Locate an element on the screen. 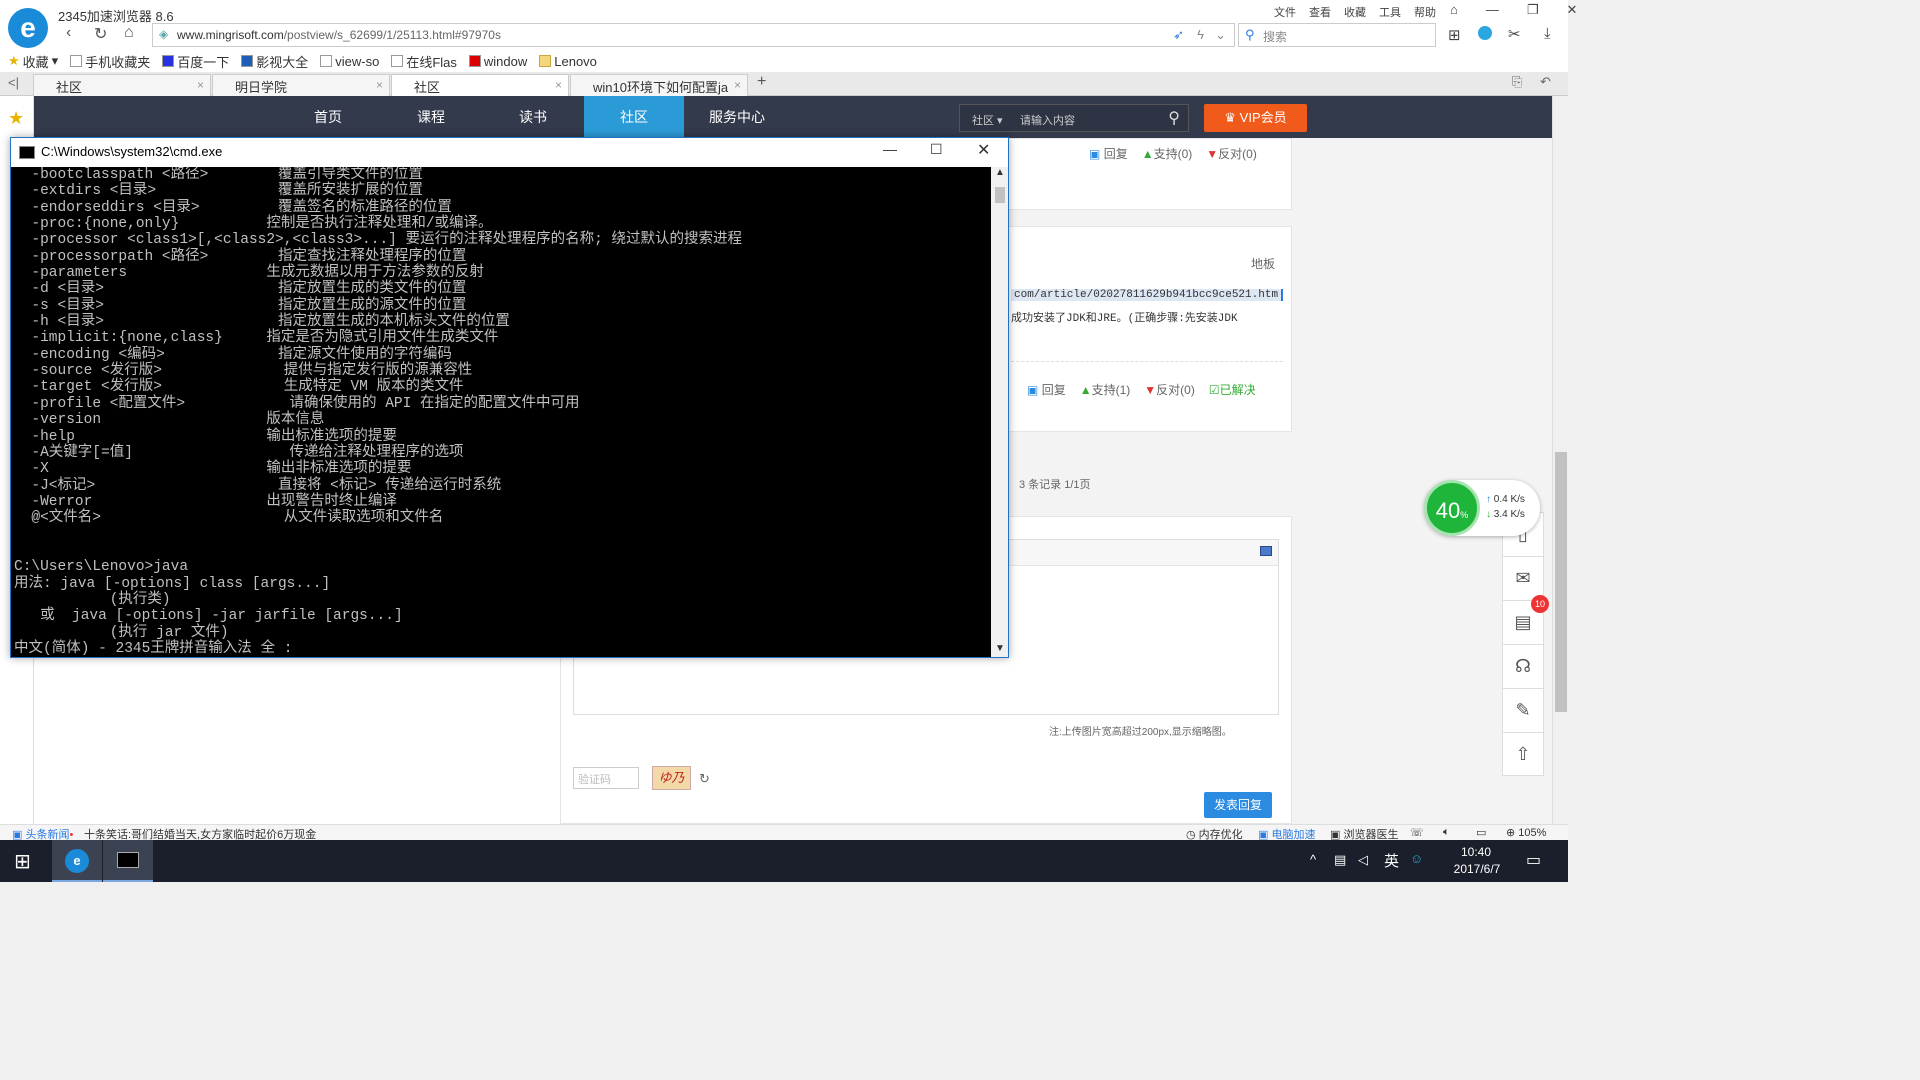 This screenshot has width=1920, height=1080. nav-community: 社区 is located at coordinates (634, 117).